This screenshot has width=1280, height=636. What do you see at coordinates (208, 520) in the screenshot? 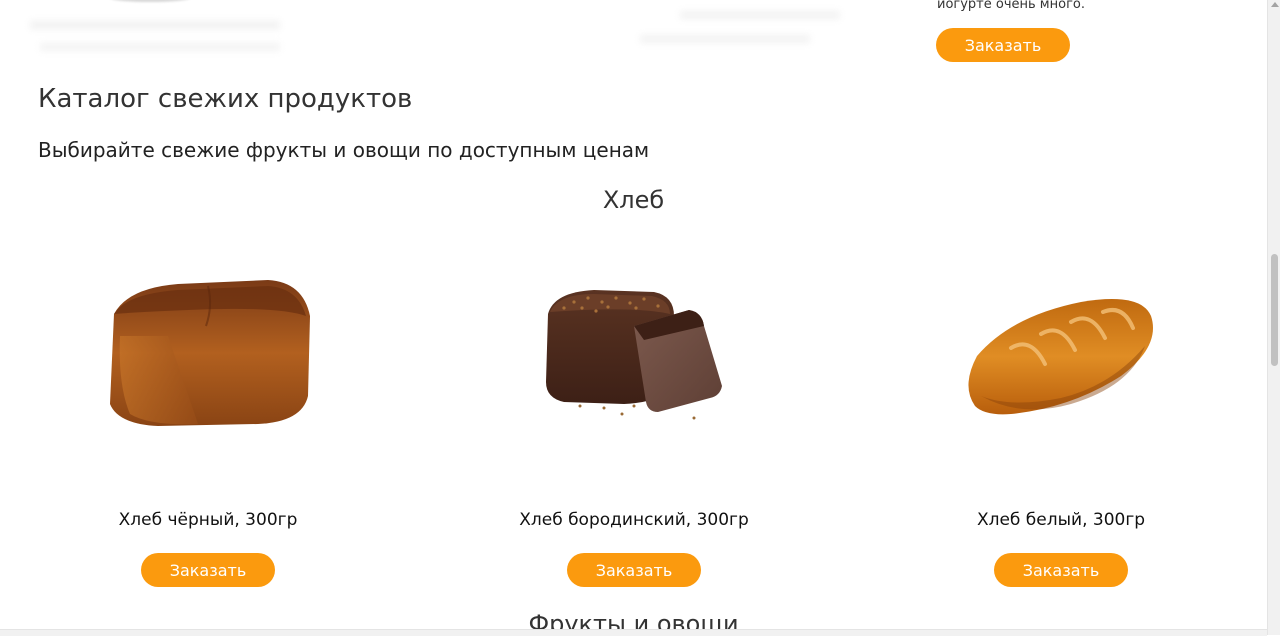
I see `product-name: Хлеб чёрный, 300гр` at bounding box center [208, 520].